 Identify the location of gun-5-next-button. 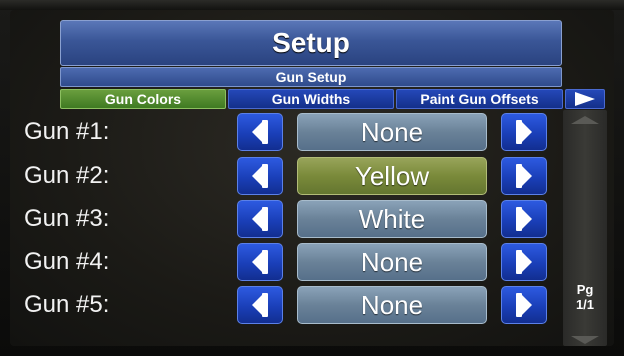
(524, 305).